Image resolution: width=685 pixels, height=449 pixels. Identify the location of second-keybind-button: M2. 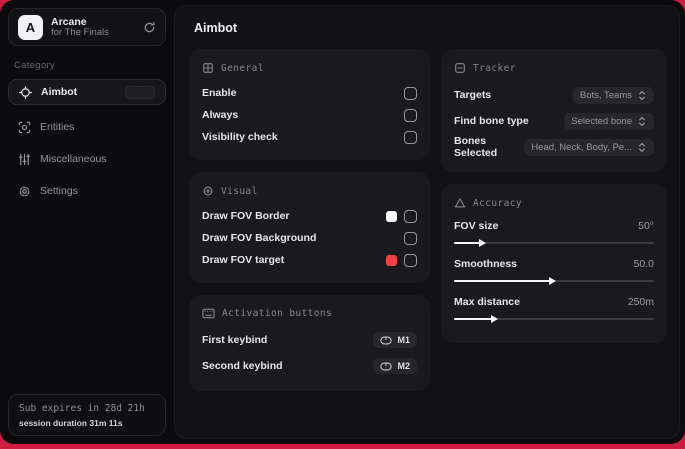
(395, 366).